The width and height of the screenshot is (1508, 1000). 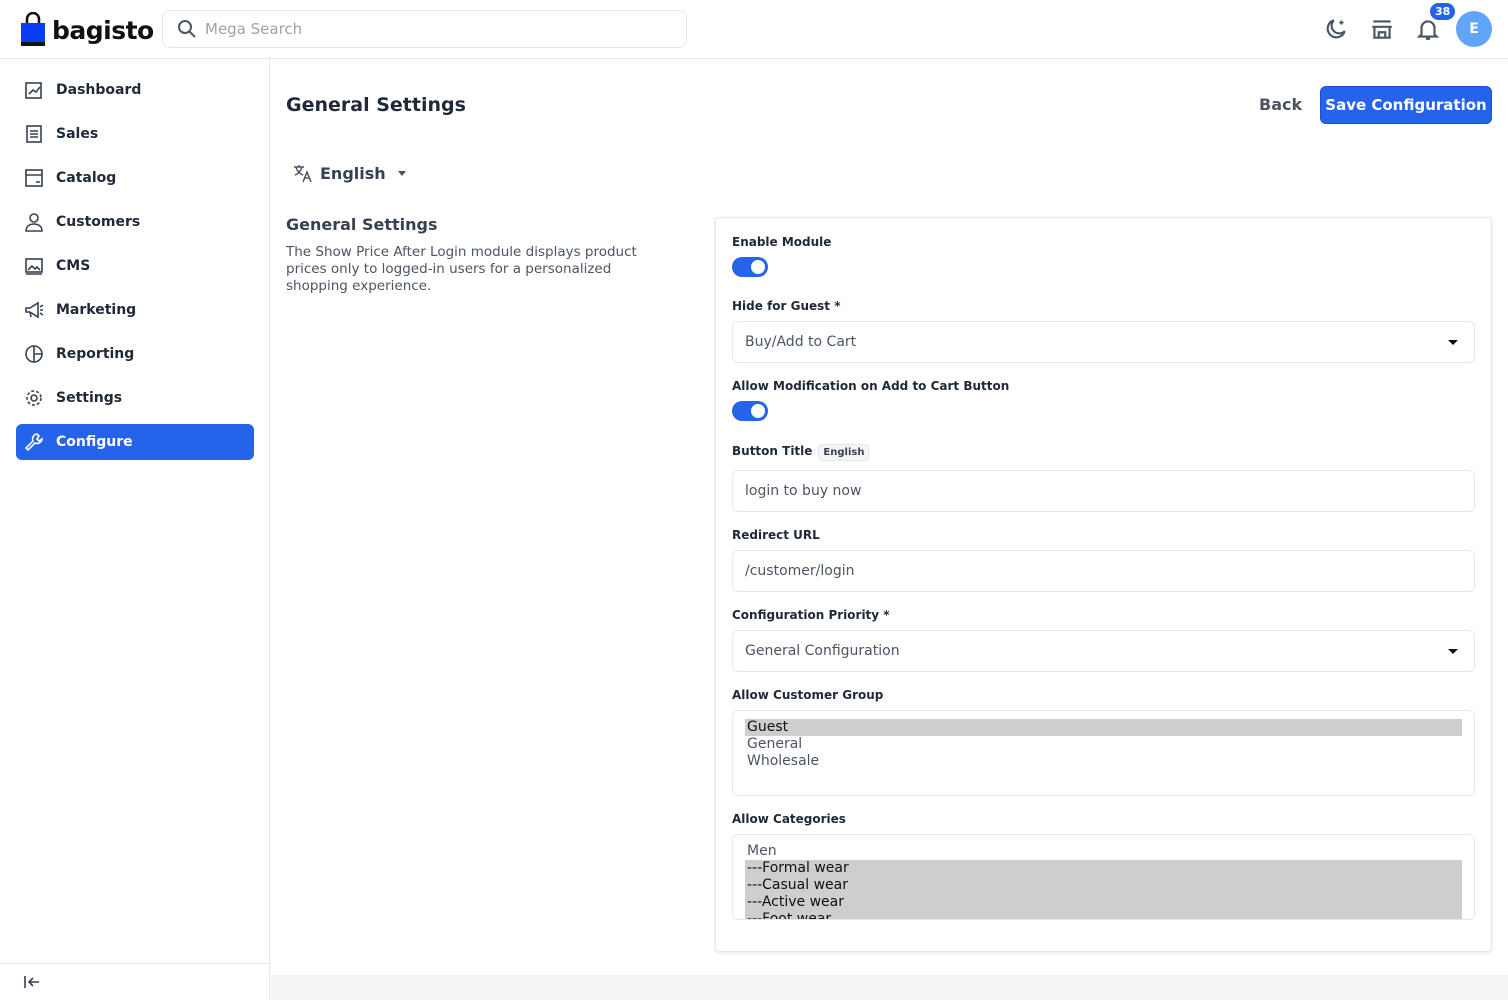 I want to click on dashboard-icon, so click(x=33, y=90).